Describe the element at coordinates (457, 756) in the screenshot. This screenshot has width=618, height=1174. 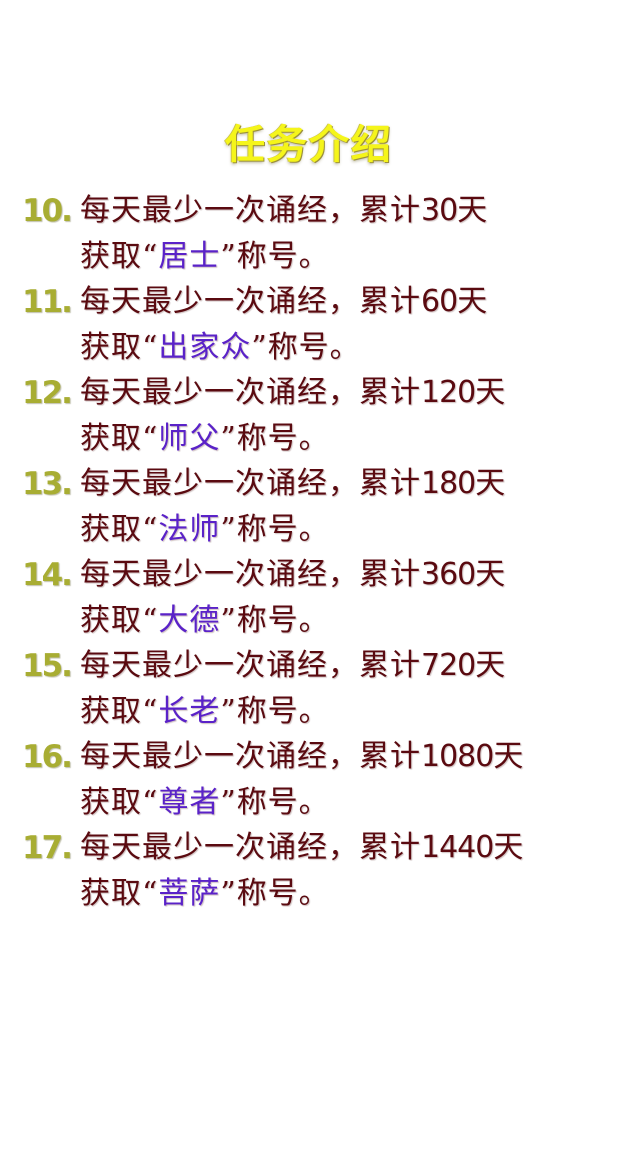
I see `day-count: 1080` at that location.